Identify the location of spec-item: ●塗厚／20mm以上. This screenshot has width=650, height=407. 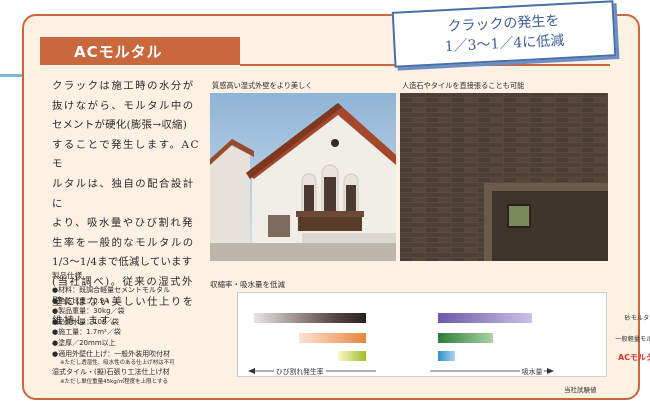
(84, 342).